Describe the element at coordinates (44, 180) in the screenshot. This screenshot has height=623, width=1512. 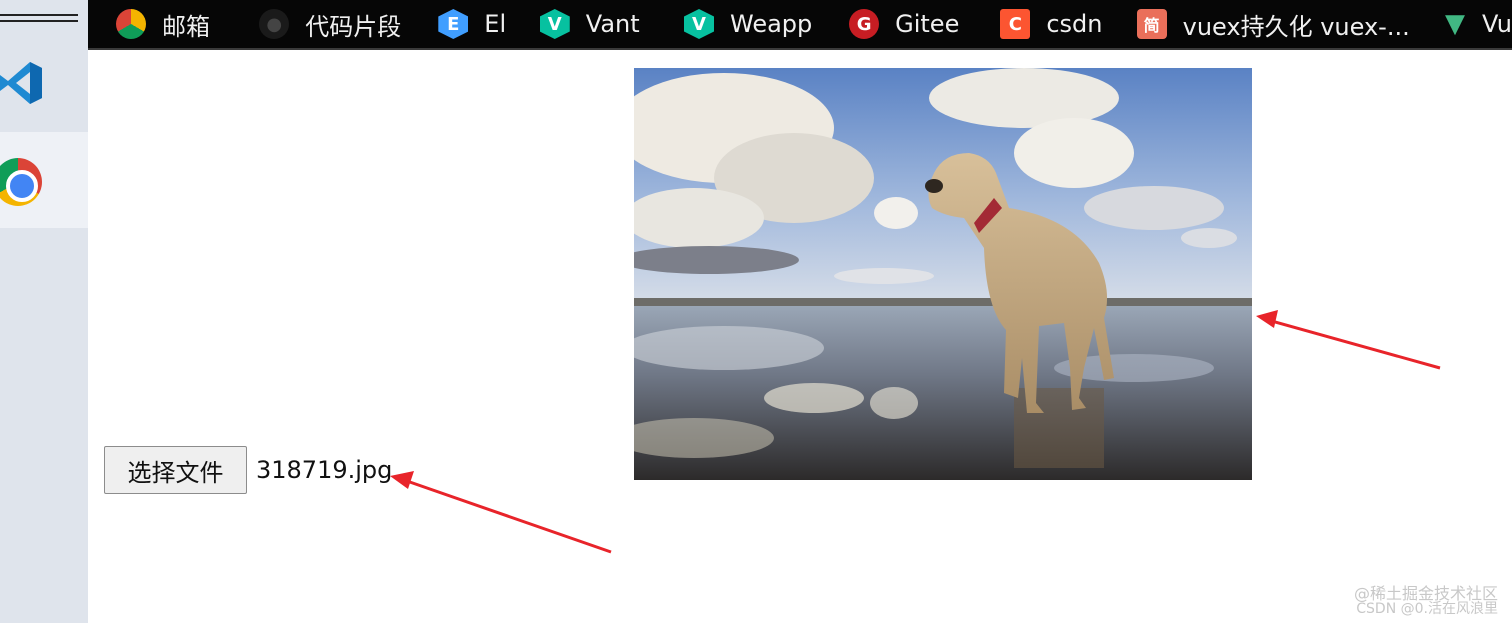
I see `taskbar-item-chrome` at that location.